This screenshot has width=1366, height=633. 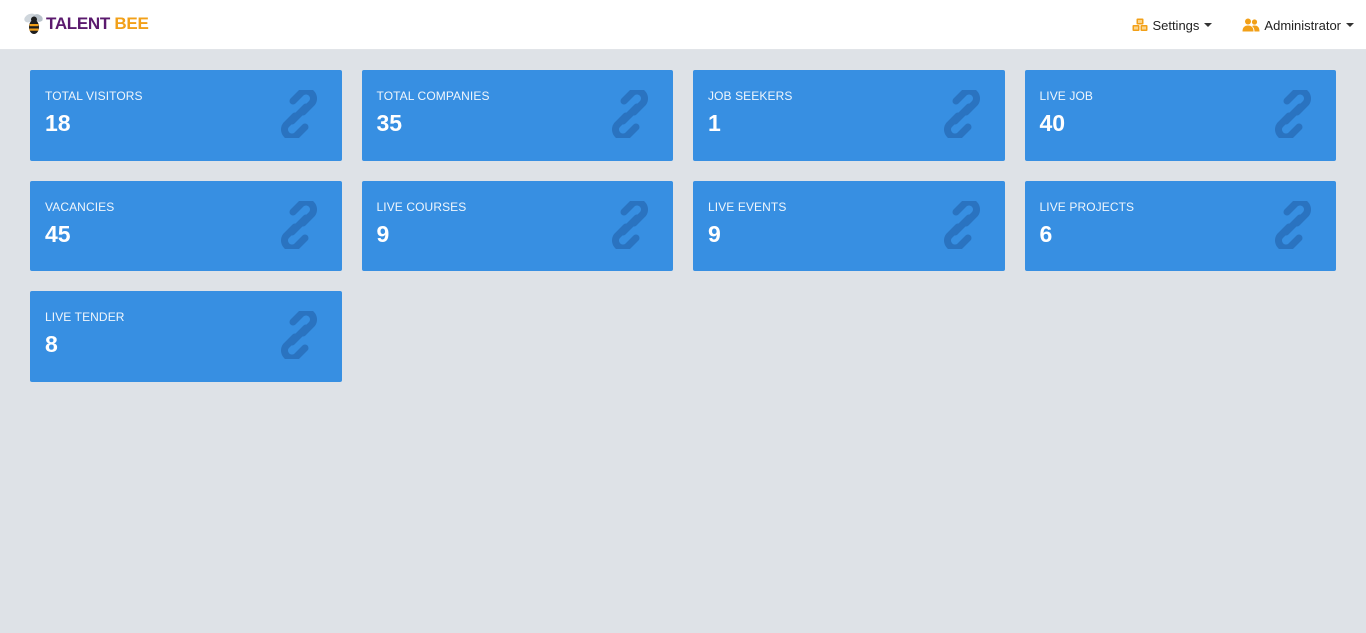 I want to click on bee-icon, so click(x=33, y=23).